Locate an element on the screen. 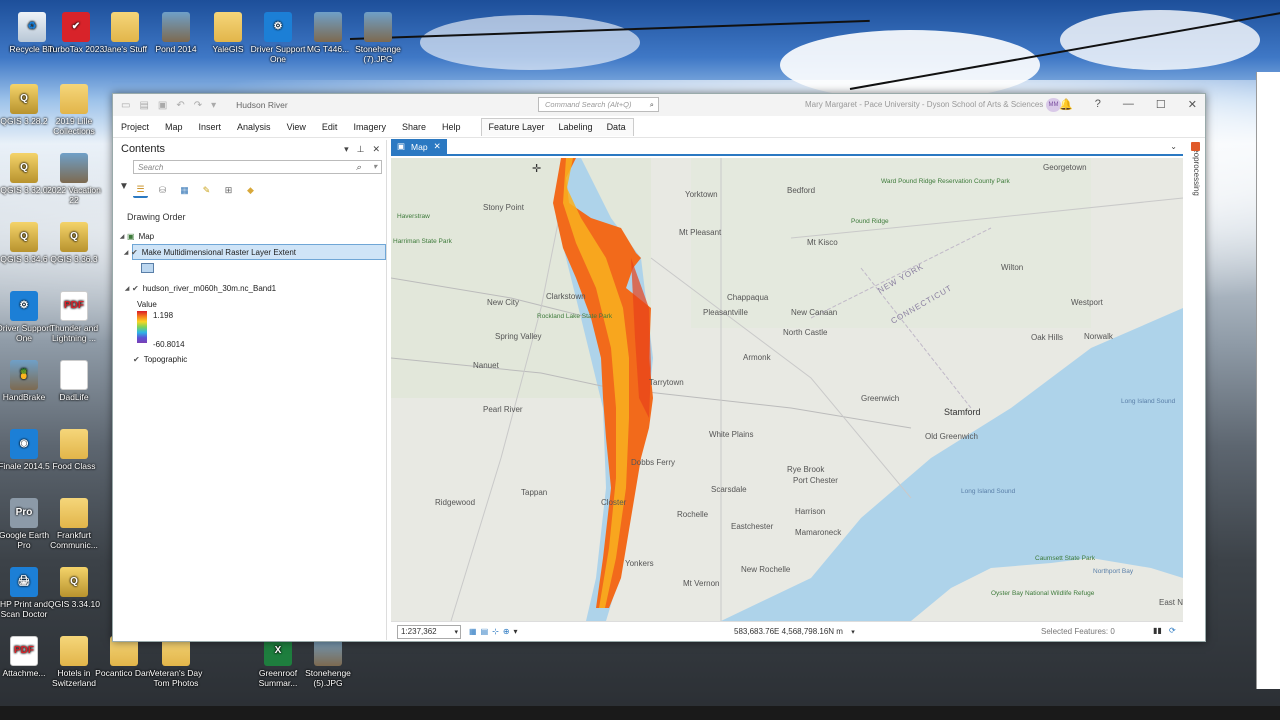  desktop-icon: Stonehenge (7).JPG is located at coordinates (378, 38).